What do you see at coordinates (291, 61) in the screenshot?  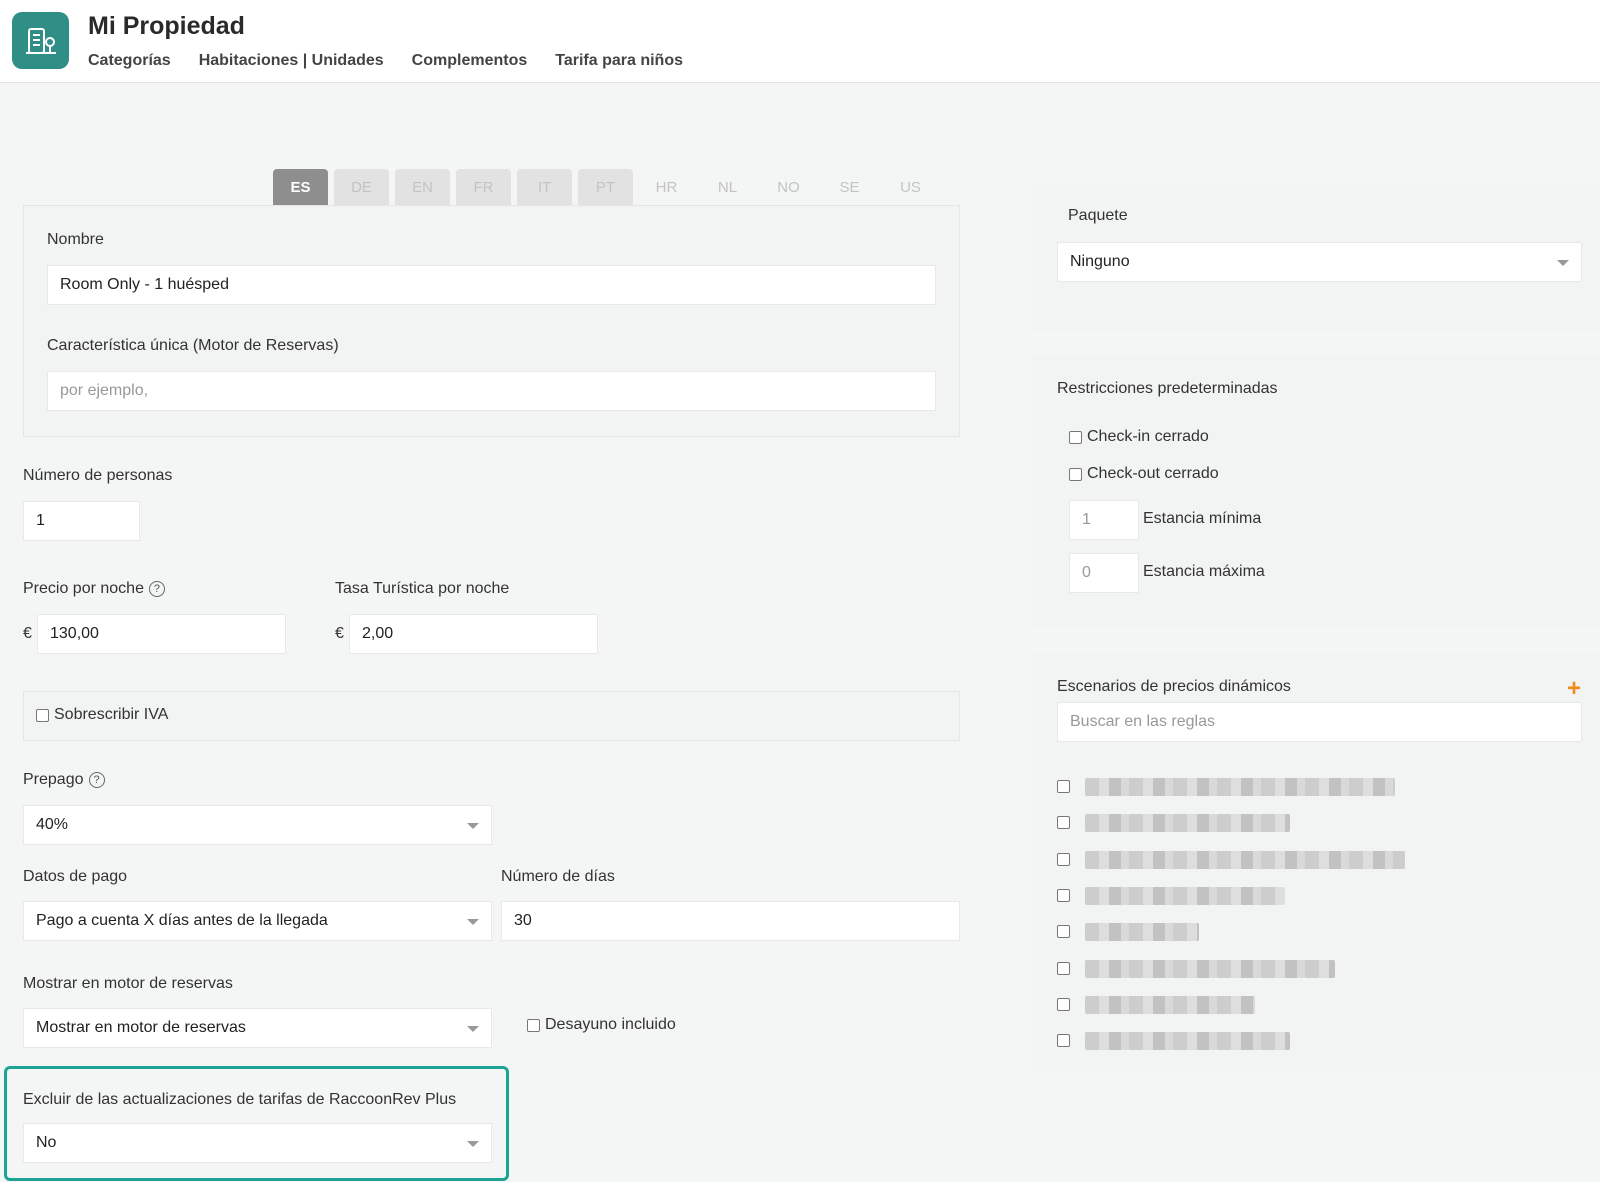 I see `nav-habitaciones: Habitaciones | Unidades` at bounding box center [291, 61].